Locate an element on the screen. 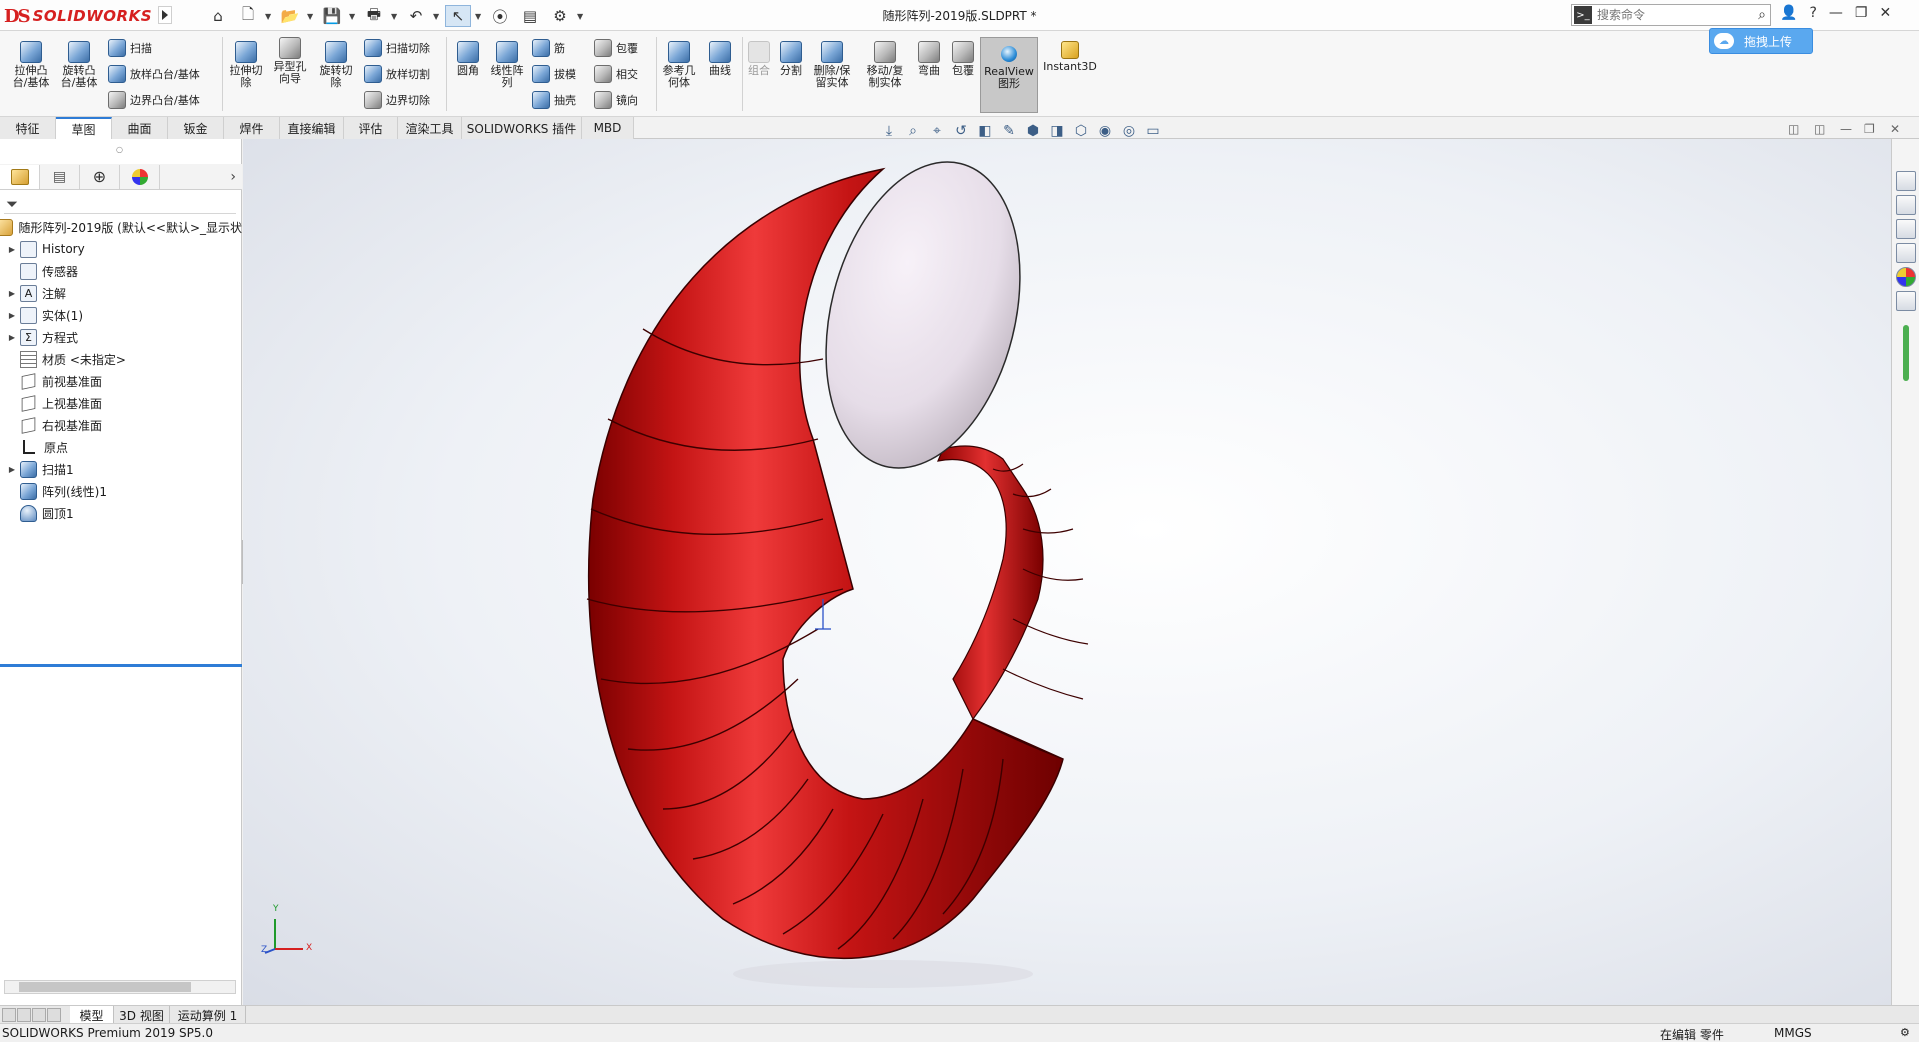  search-commands: >_ ⌕ is located at coordinates (1671, 15).